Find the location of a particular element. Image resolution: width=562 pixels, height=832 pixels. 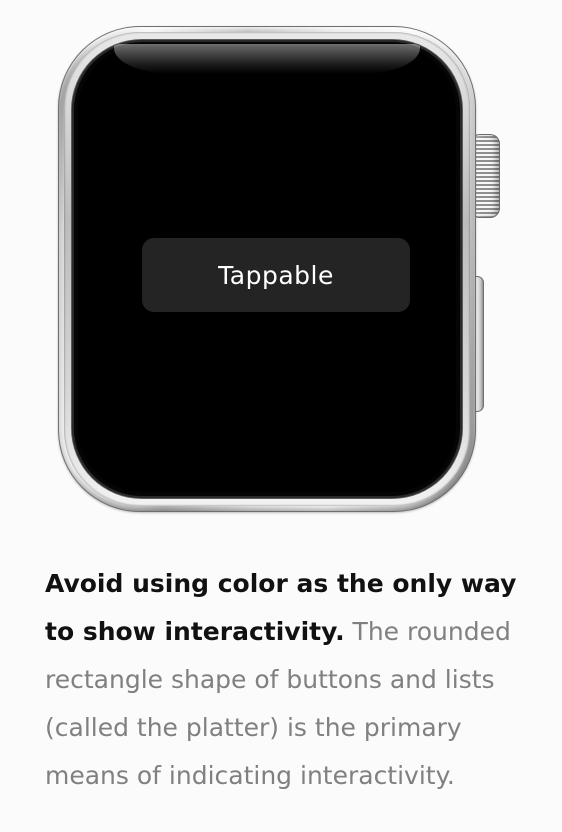

glass-reflection is located at coordinates (267, 59).